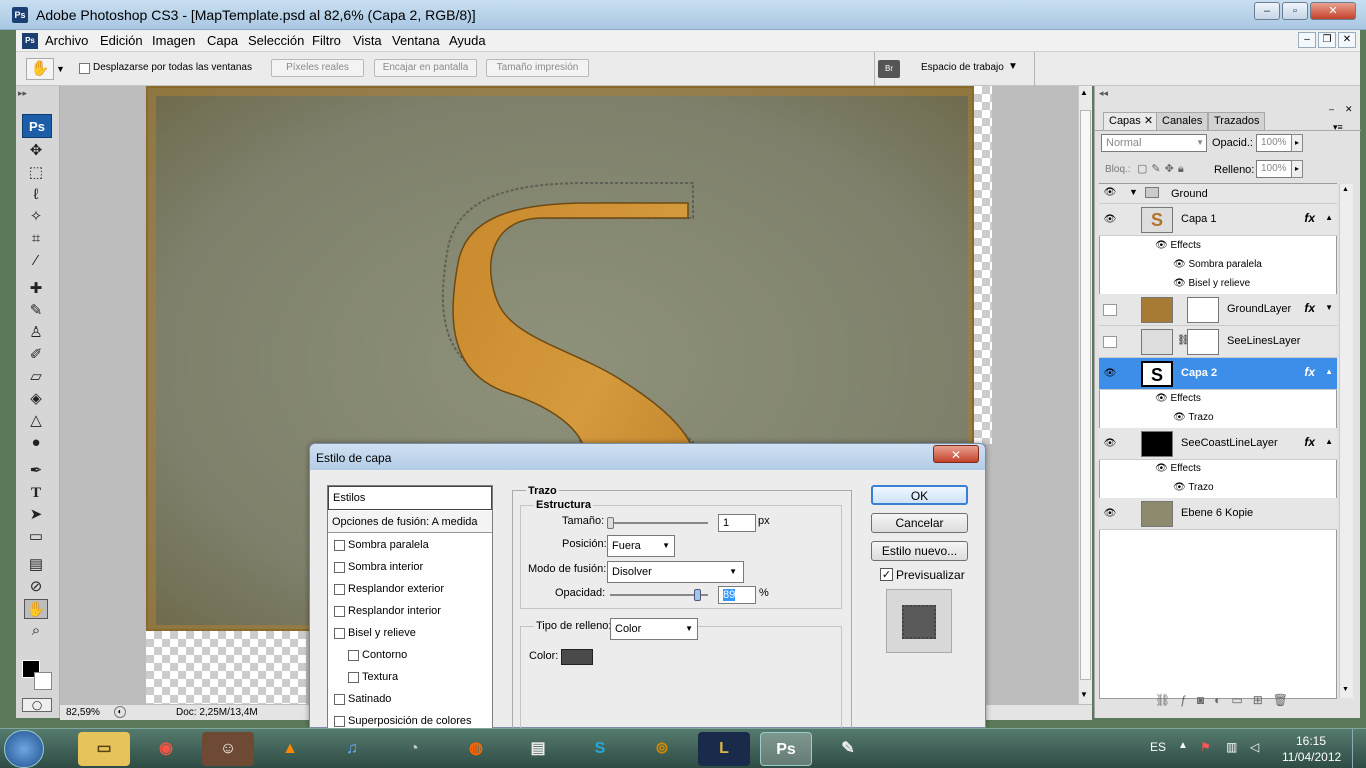 The height and width of the screenshot is (768, 1366). Describe the element at coordinates (1218, 342) in the screenshot. I see `layer-seelines: ⛓︎ SeeLinesLayer` at that location.